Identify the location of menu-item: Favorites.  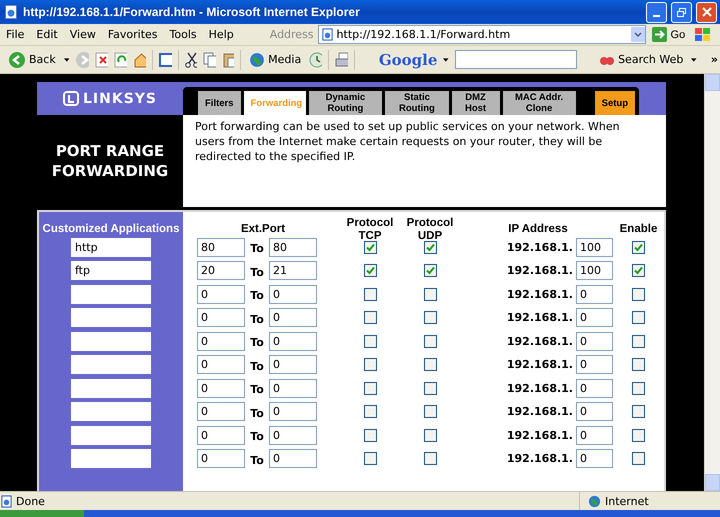
(133, 34).